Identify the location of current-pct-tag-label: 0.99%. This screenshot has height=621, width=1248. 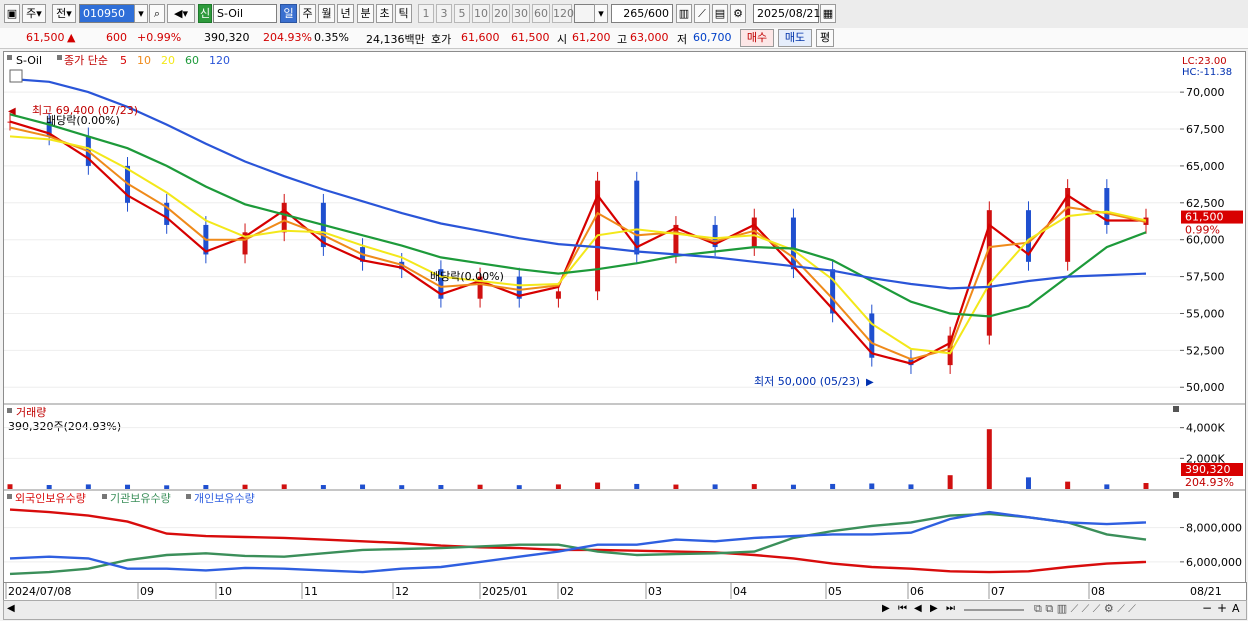
(1202, 230).